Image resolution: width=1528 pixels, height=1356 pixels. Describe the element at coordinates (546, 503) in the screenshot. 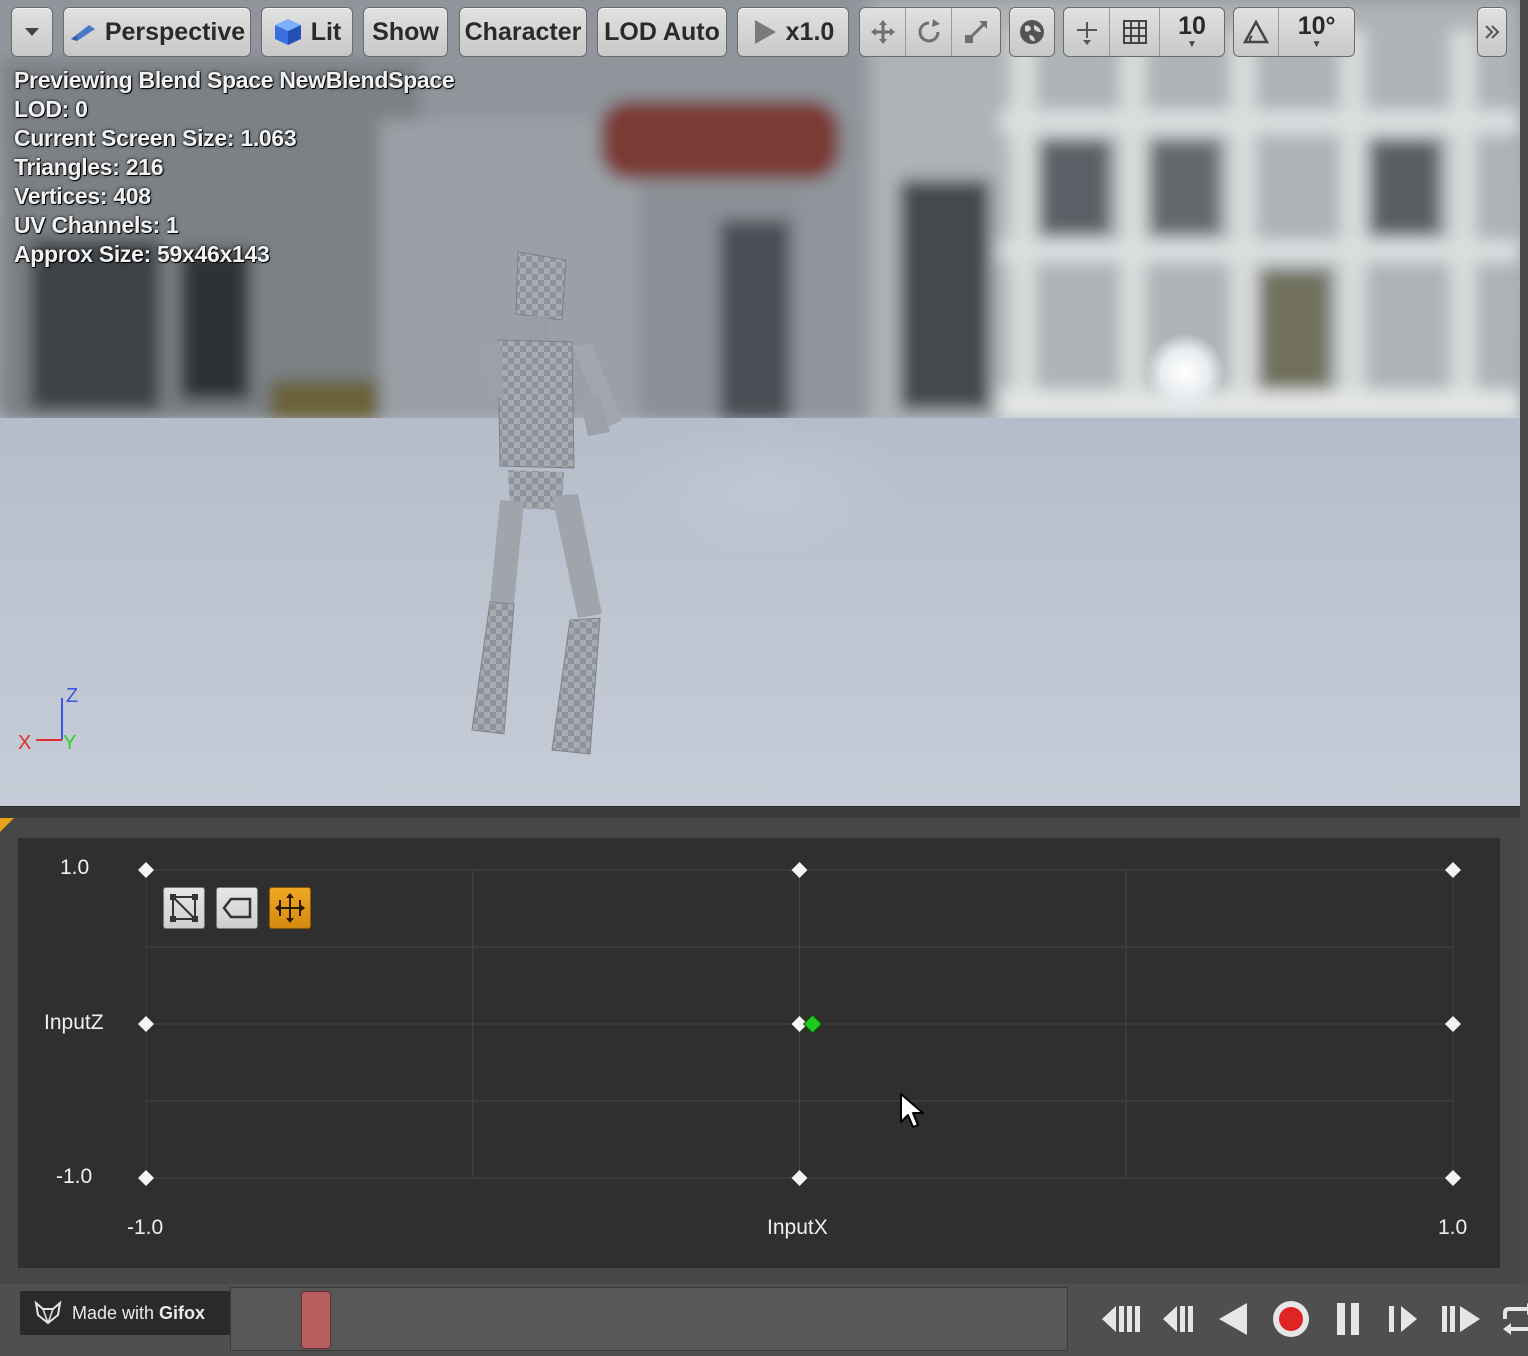

I see `preview-mannequin` at that location.